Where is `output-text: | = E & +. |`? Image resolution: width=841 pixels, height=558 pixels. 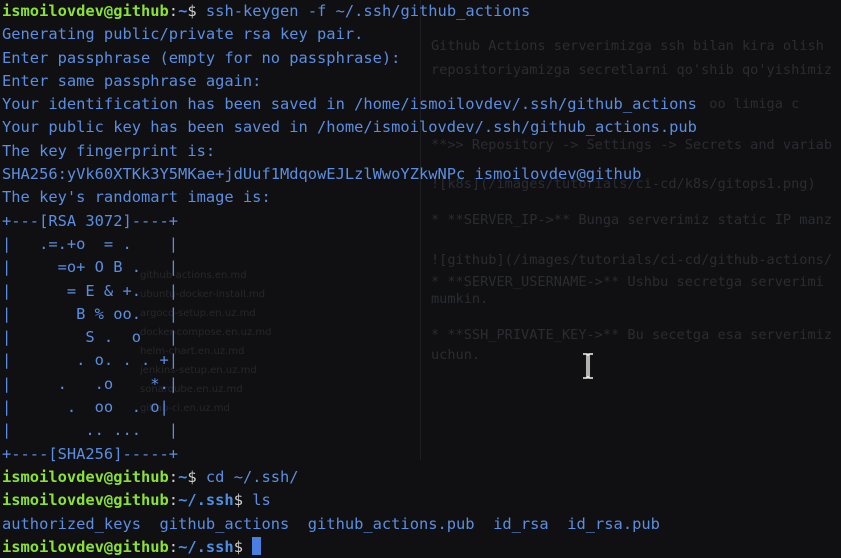
output-text: | = E & +. | is located at coordinates (90, 290).